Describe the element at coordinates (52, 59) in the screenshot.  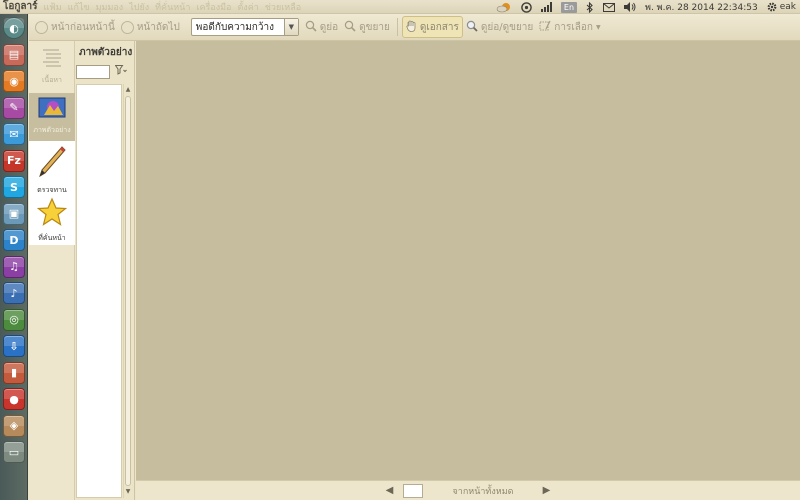
I see `contents-icon` at that location.